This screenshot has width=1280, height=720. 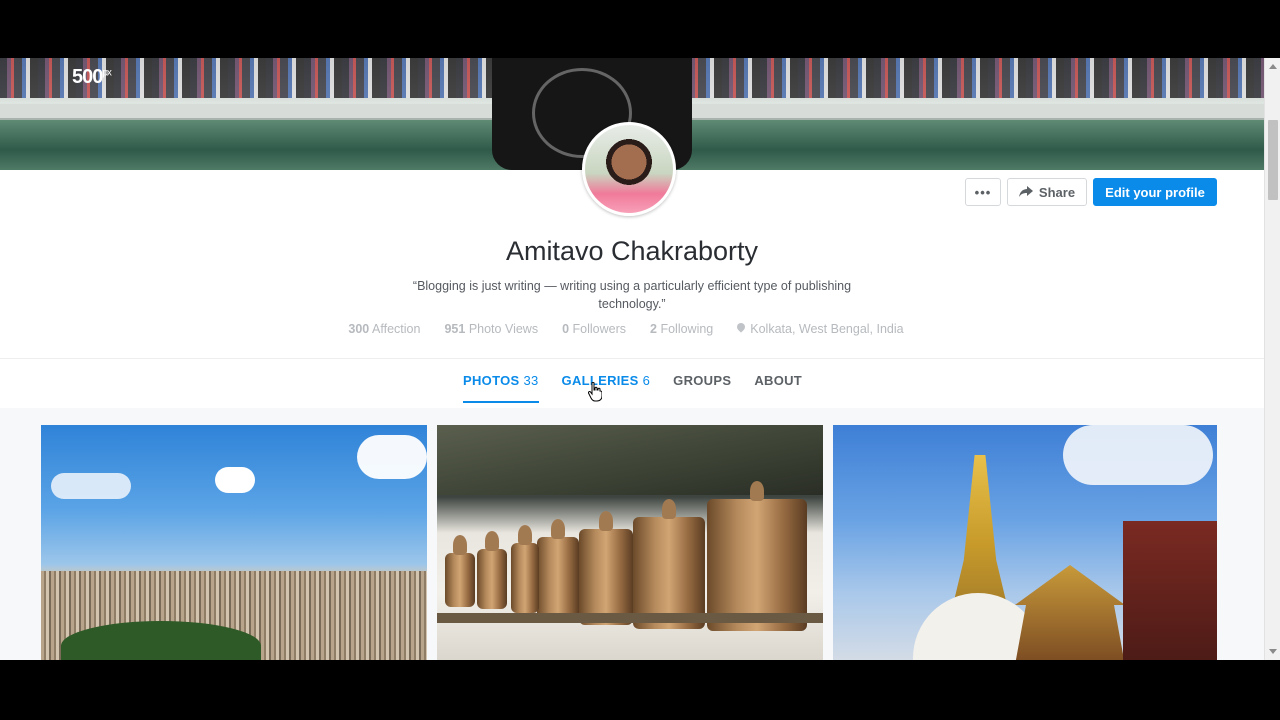 I want to click on profile-tabs-bar: PHOTOS 33 GALLERIES 6 GROUPS ABOUT, so click(x=632, y=383).